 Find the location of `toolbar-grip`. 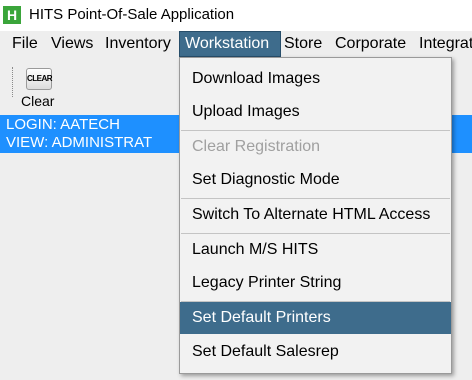

toolbar-grip is located at coordinates (13, 82).